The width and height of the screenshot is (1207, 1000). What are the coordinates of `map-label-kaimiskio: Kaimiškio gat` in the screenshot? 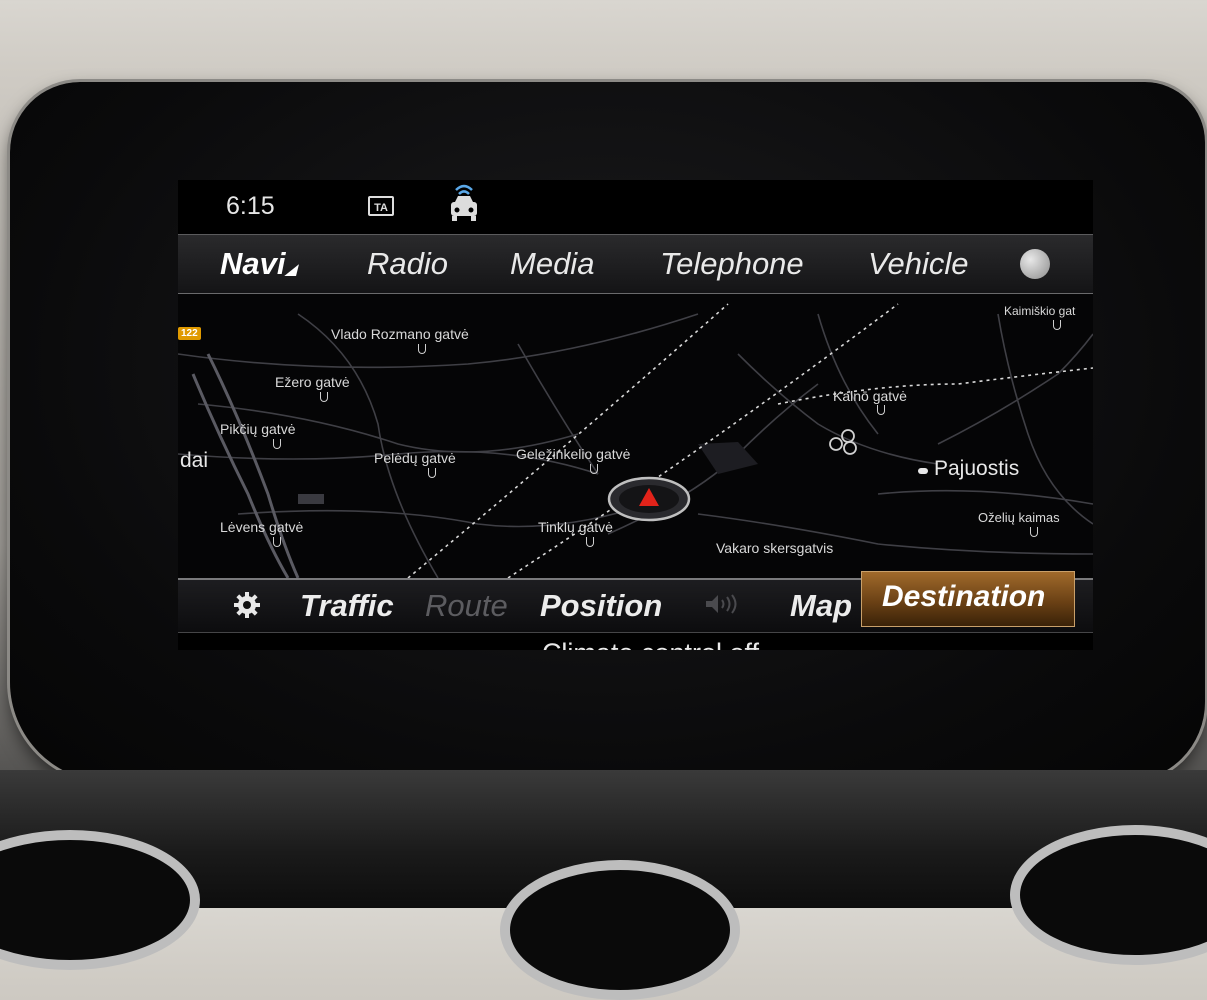 It's located at (1040, 311).